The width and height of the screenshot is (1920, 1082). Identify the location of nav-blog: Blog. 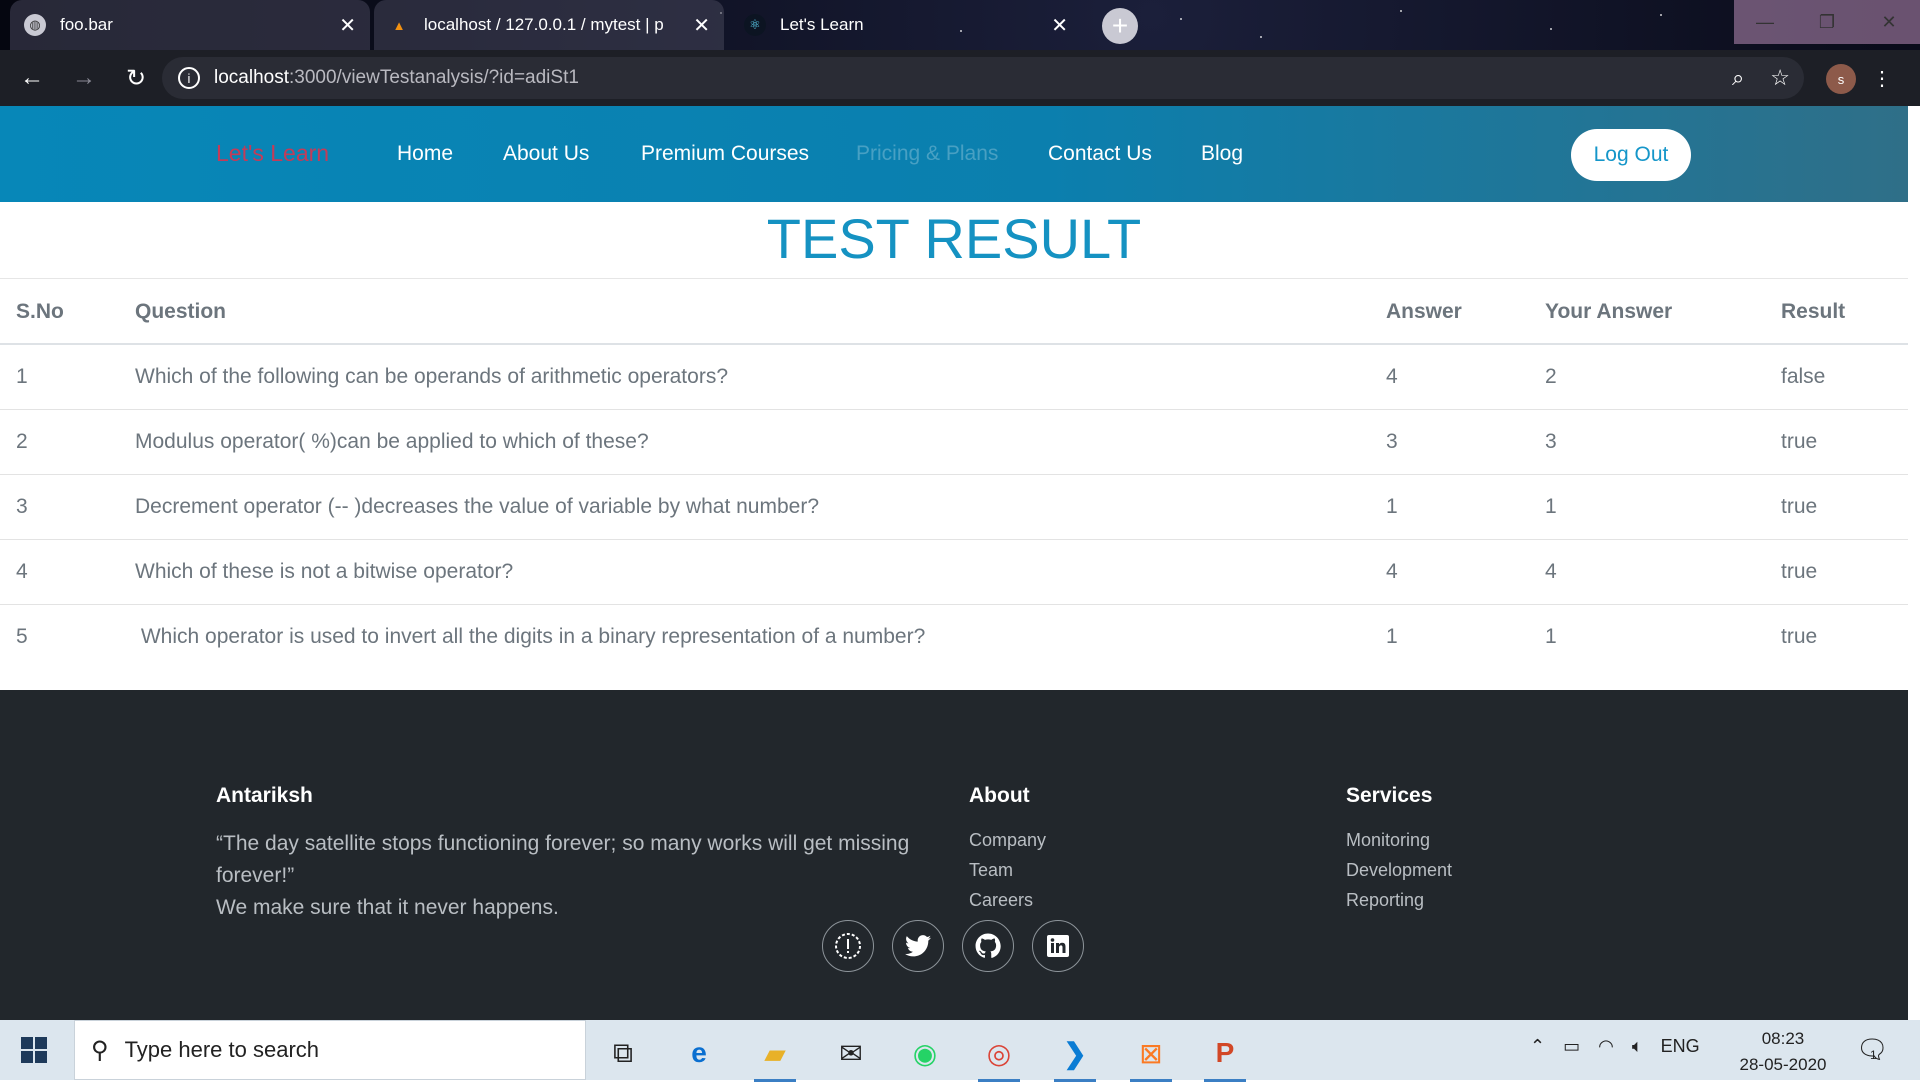
(1222, 154).